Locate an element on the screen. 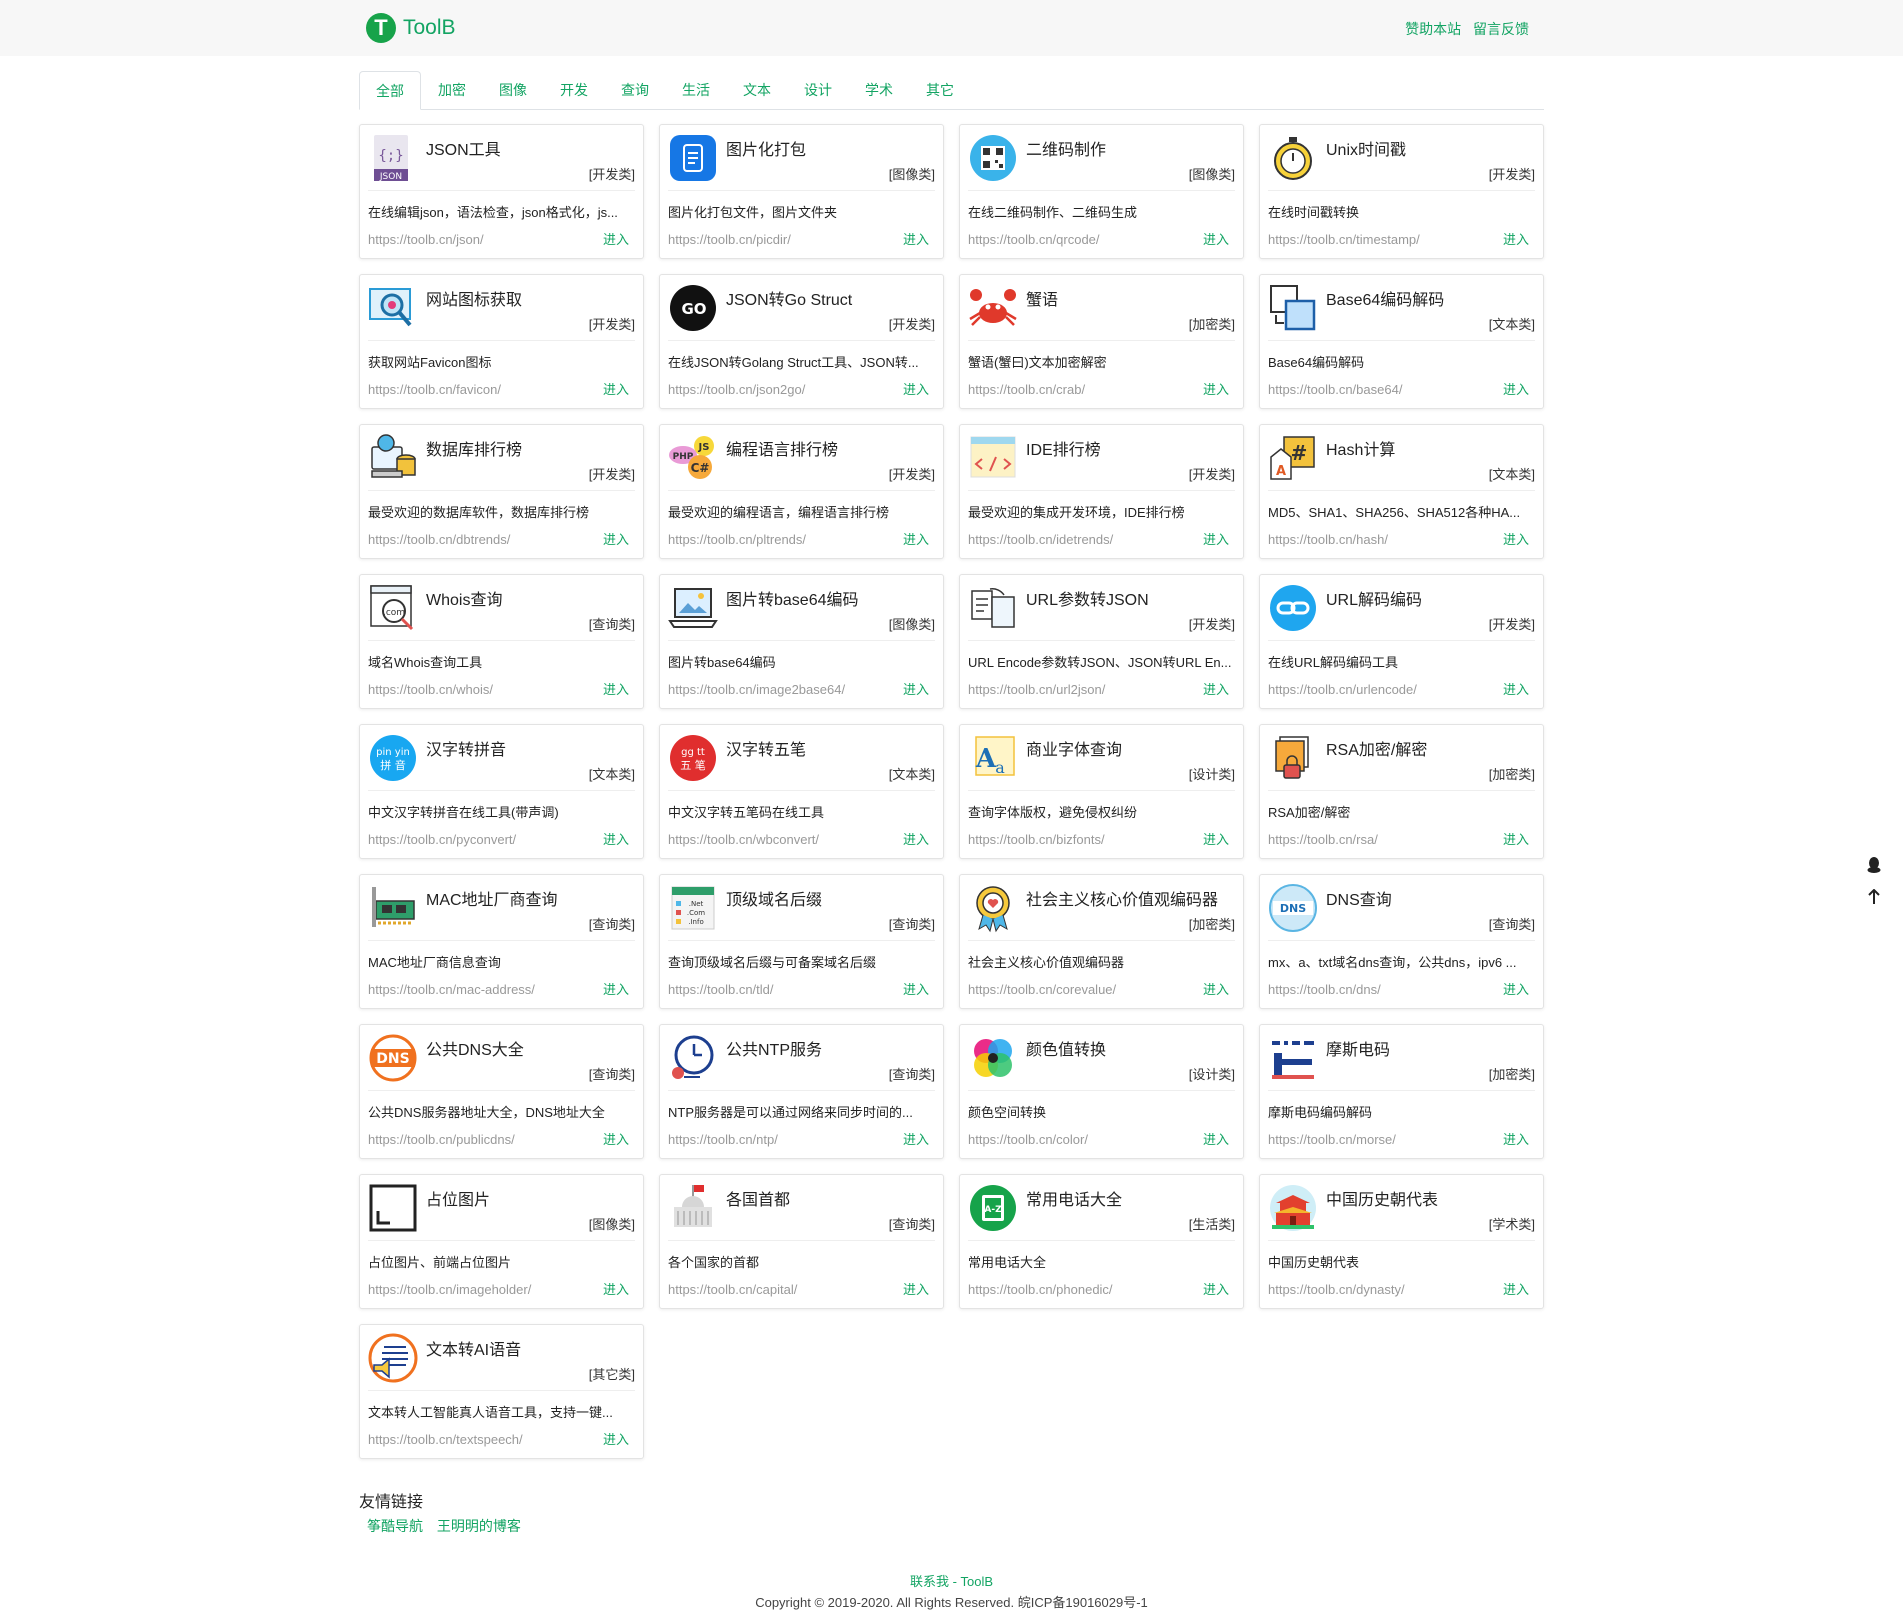 This screenshot has width=1903, height=1611. tool-title: 编程语言排行榜 is located at coordinates (782, 448).